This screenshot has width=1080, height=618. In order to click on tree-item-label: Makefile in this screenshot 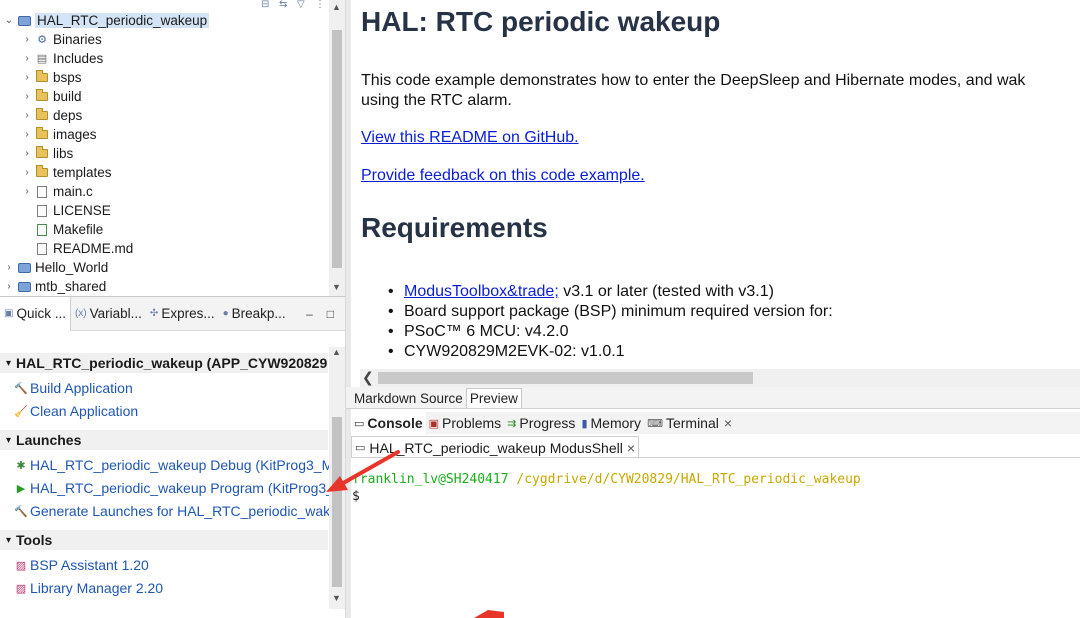, I will do `click(78, 229)`.